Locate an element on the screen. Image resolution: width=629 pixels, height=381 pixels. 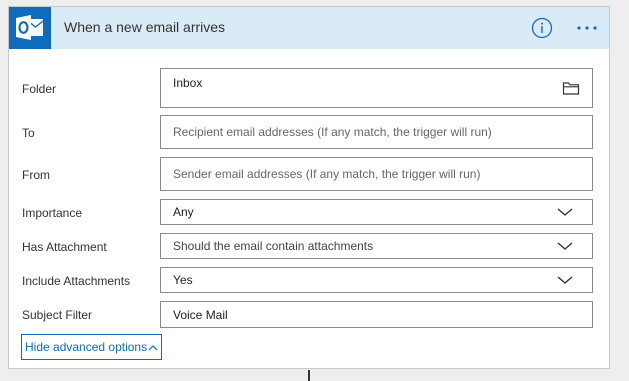
trigger-title: When a new email arrives is located at coordinates (145, 27).